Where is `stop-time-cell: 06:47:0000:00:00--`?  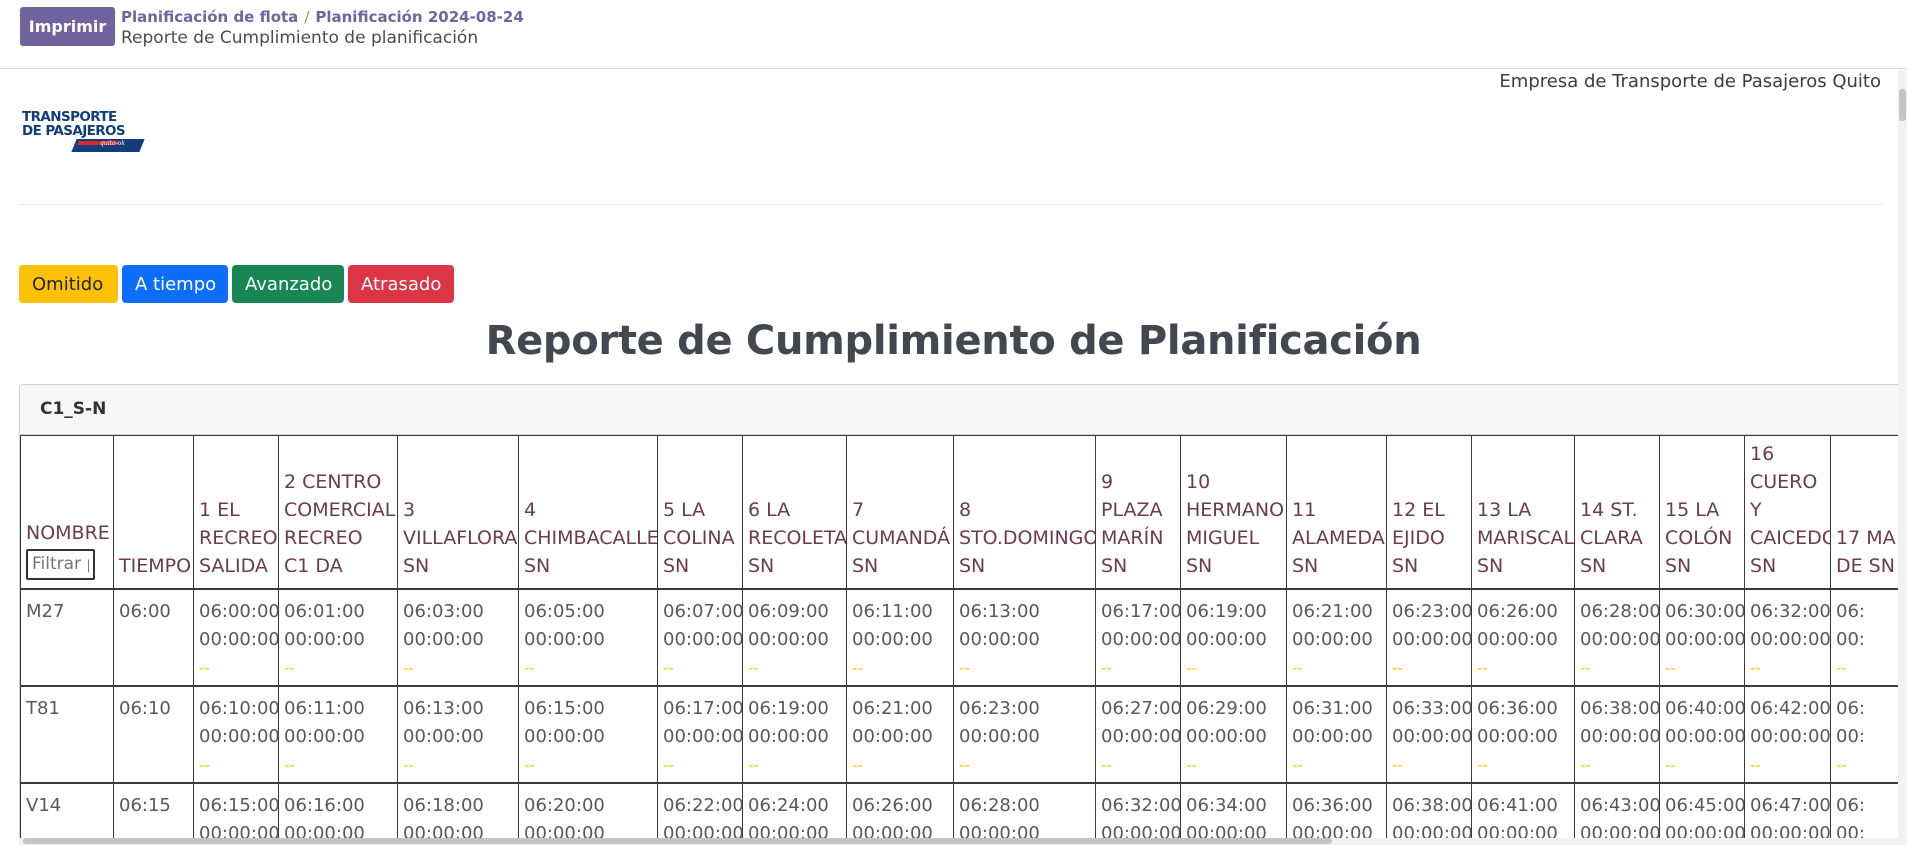
stop-time-cell: 06:47:0000:00:00-- is located at coordinates (1787, 813).